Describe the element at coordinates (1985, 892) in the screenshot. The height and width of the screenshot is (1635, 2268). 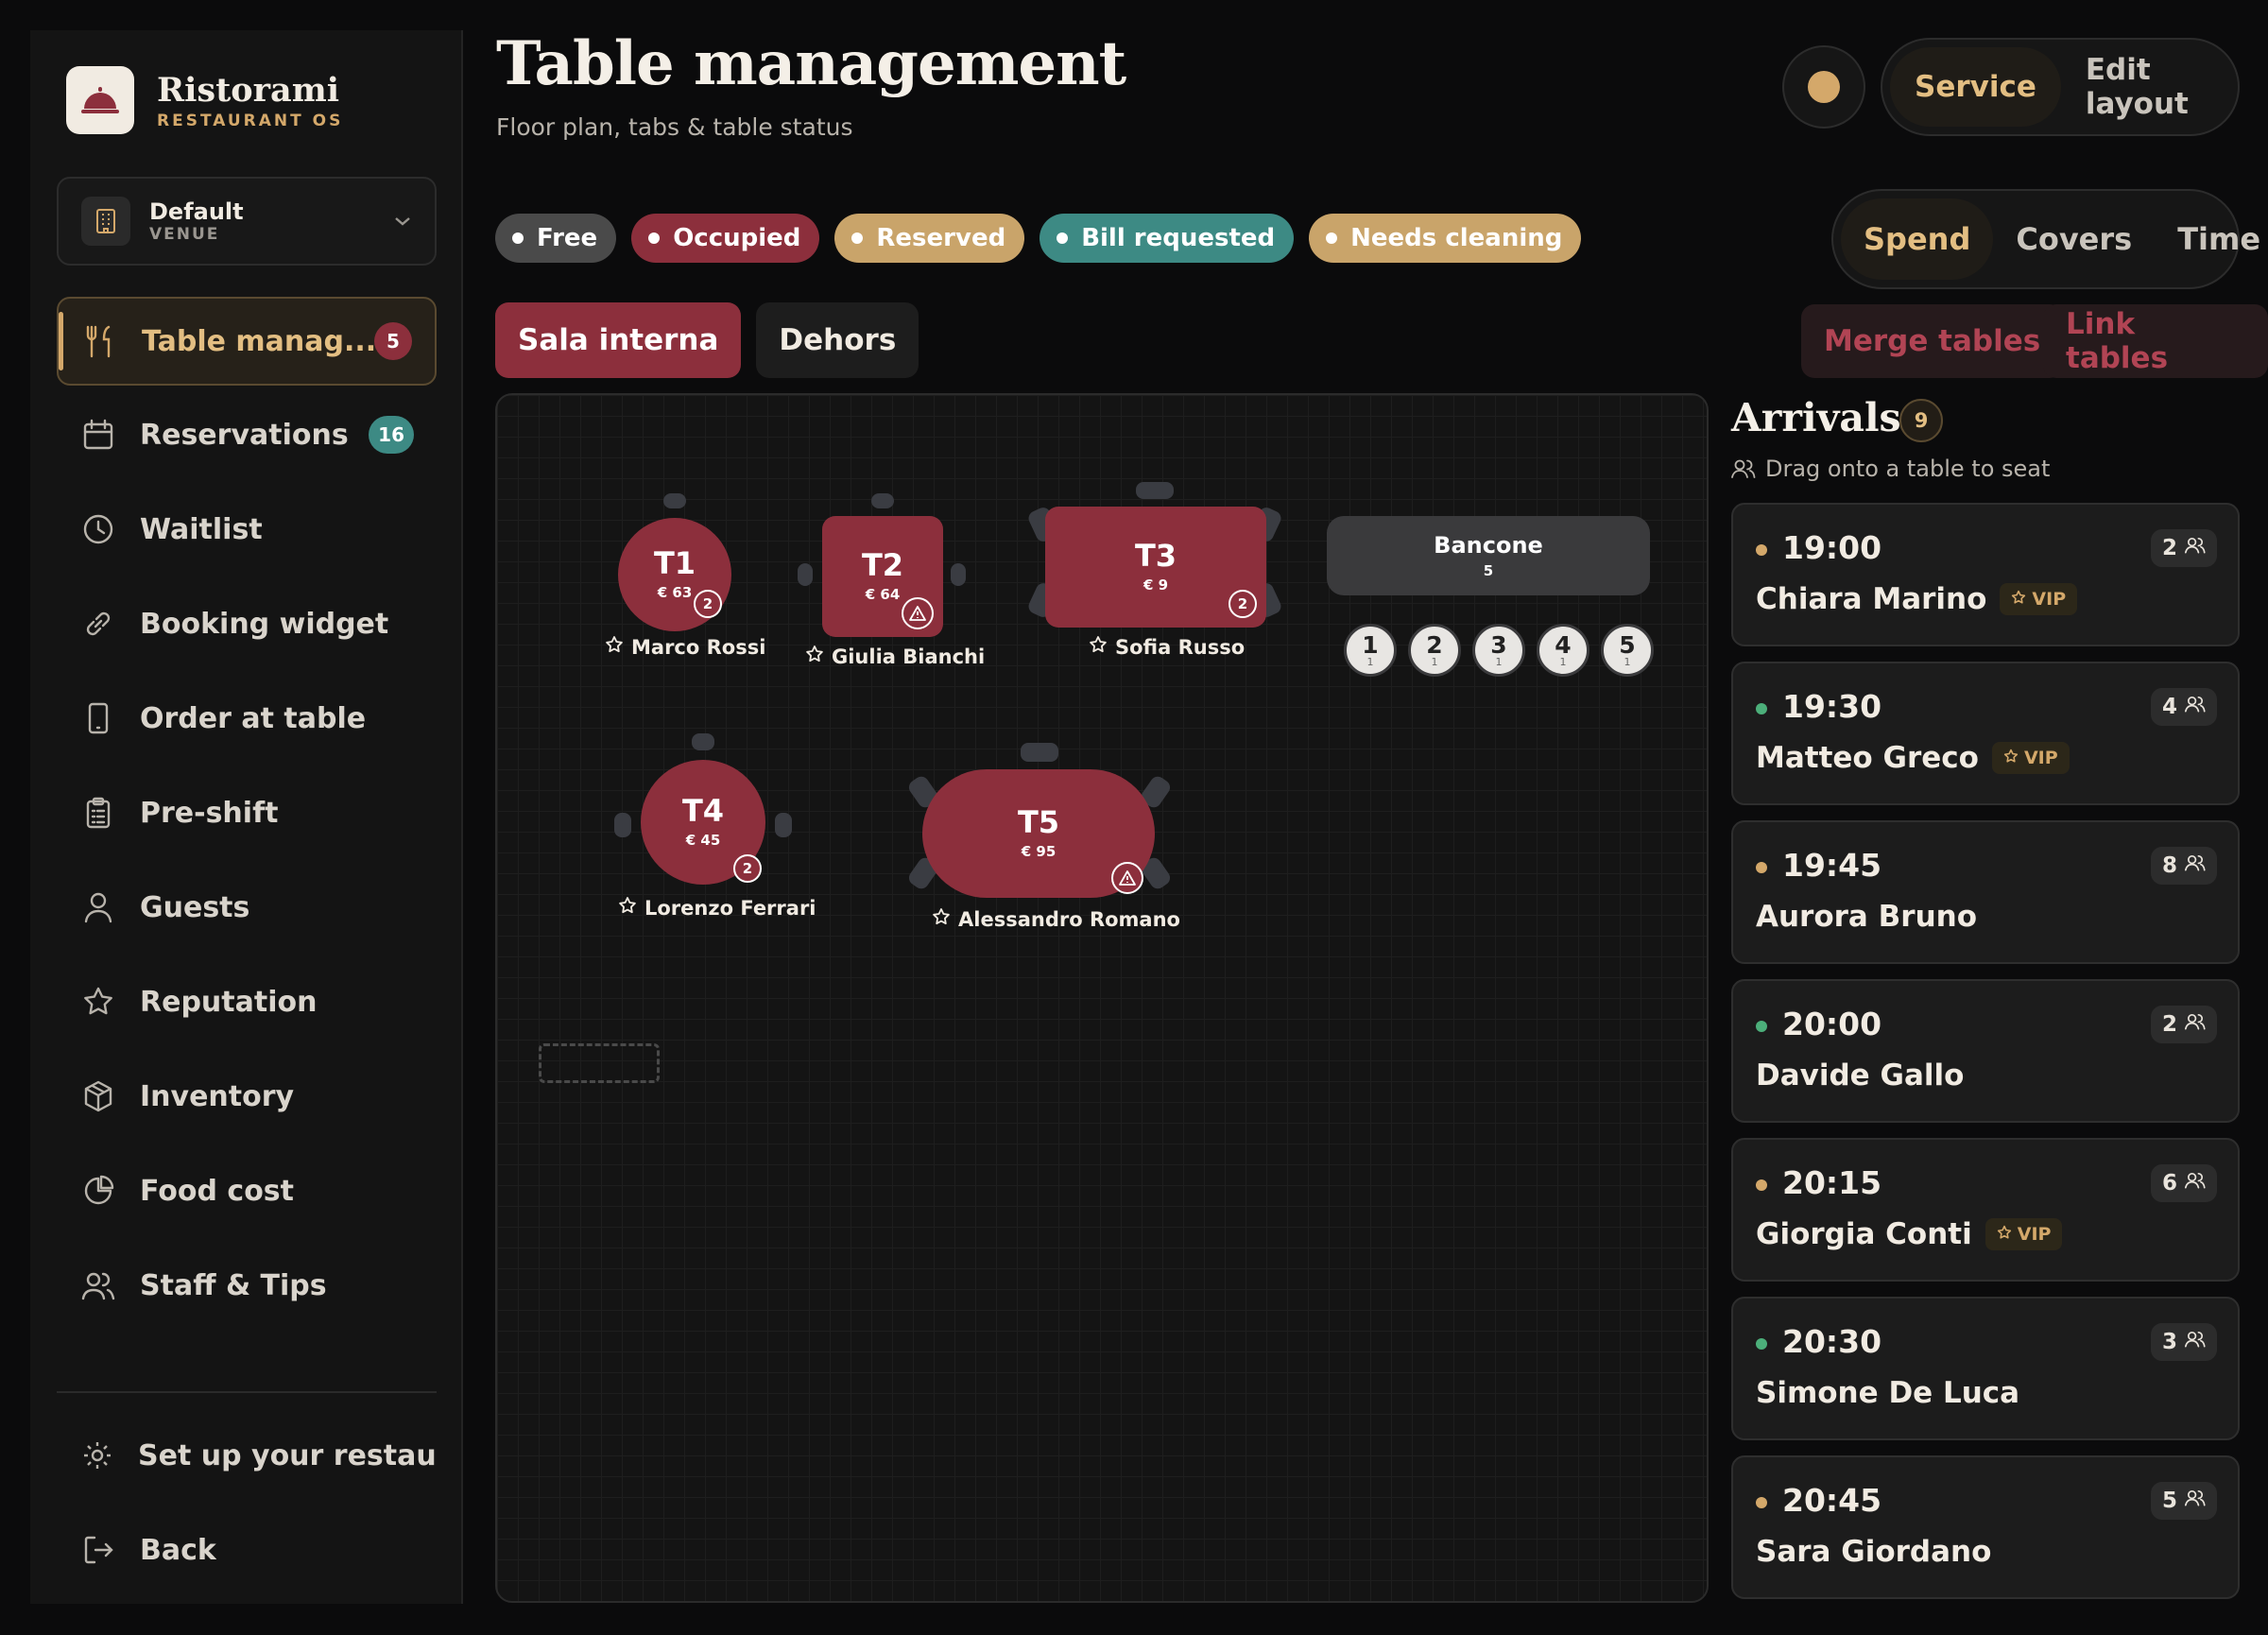
I see `arrival-card: 19:45 Aurora Bruno 8` at that location.